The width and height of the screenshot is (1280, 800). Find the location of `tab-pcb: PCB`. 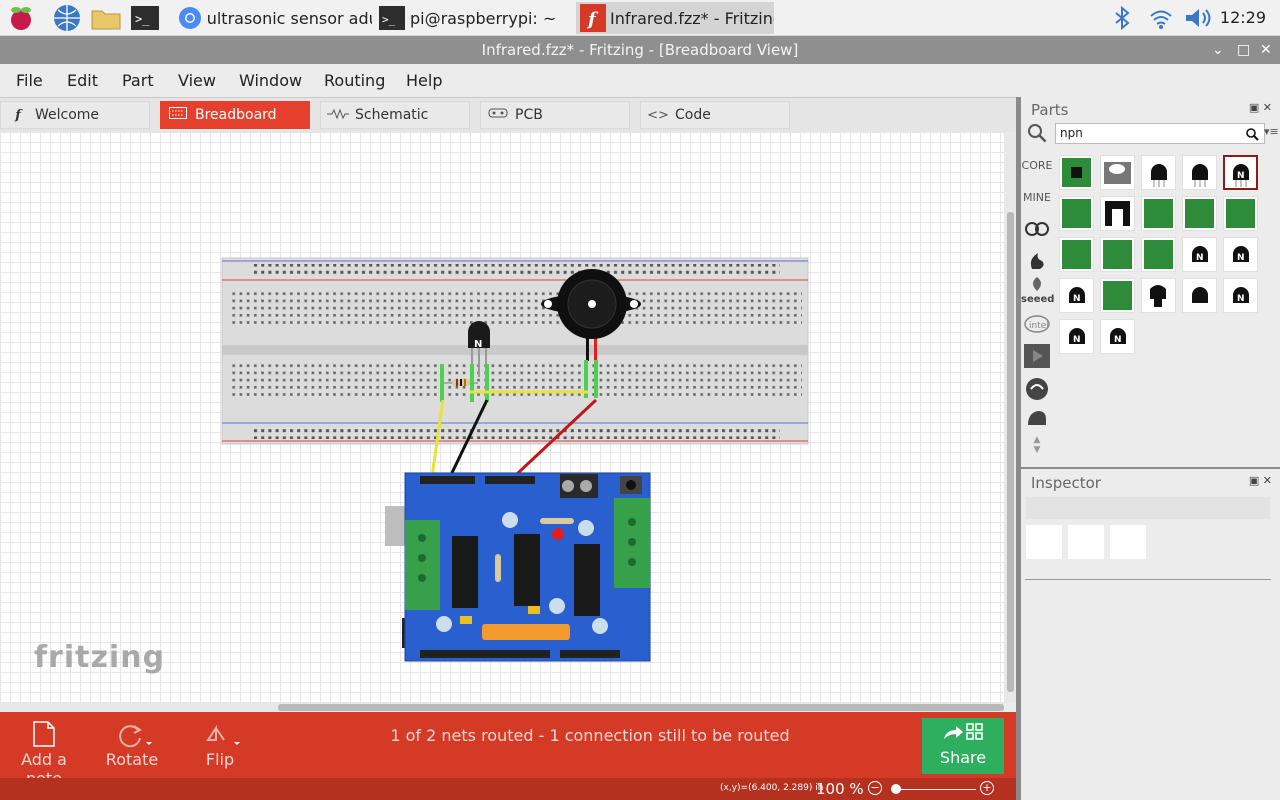

tab-pcb: PCB is located at coordinates (555, 115).